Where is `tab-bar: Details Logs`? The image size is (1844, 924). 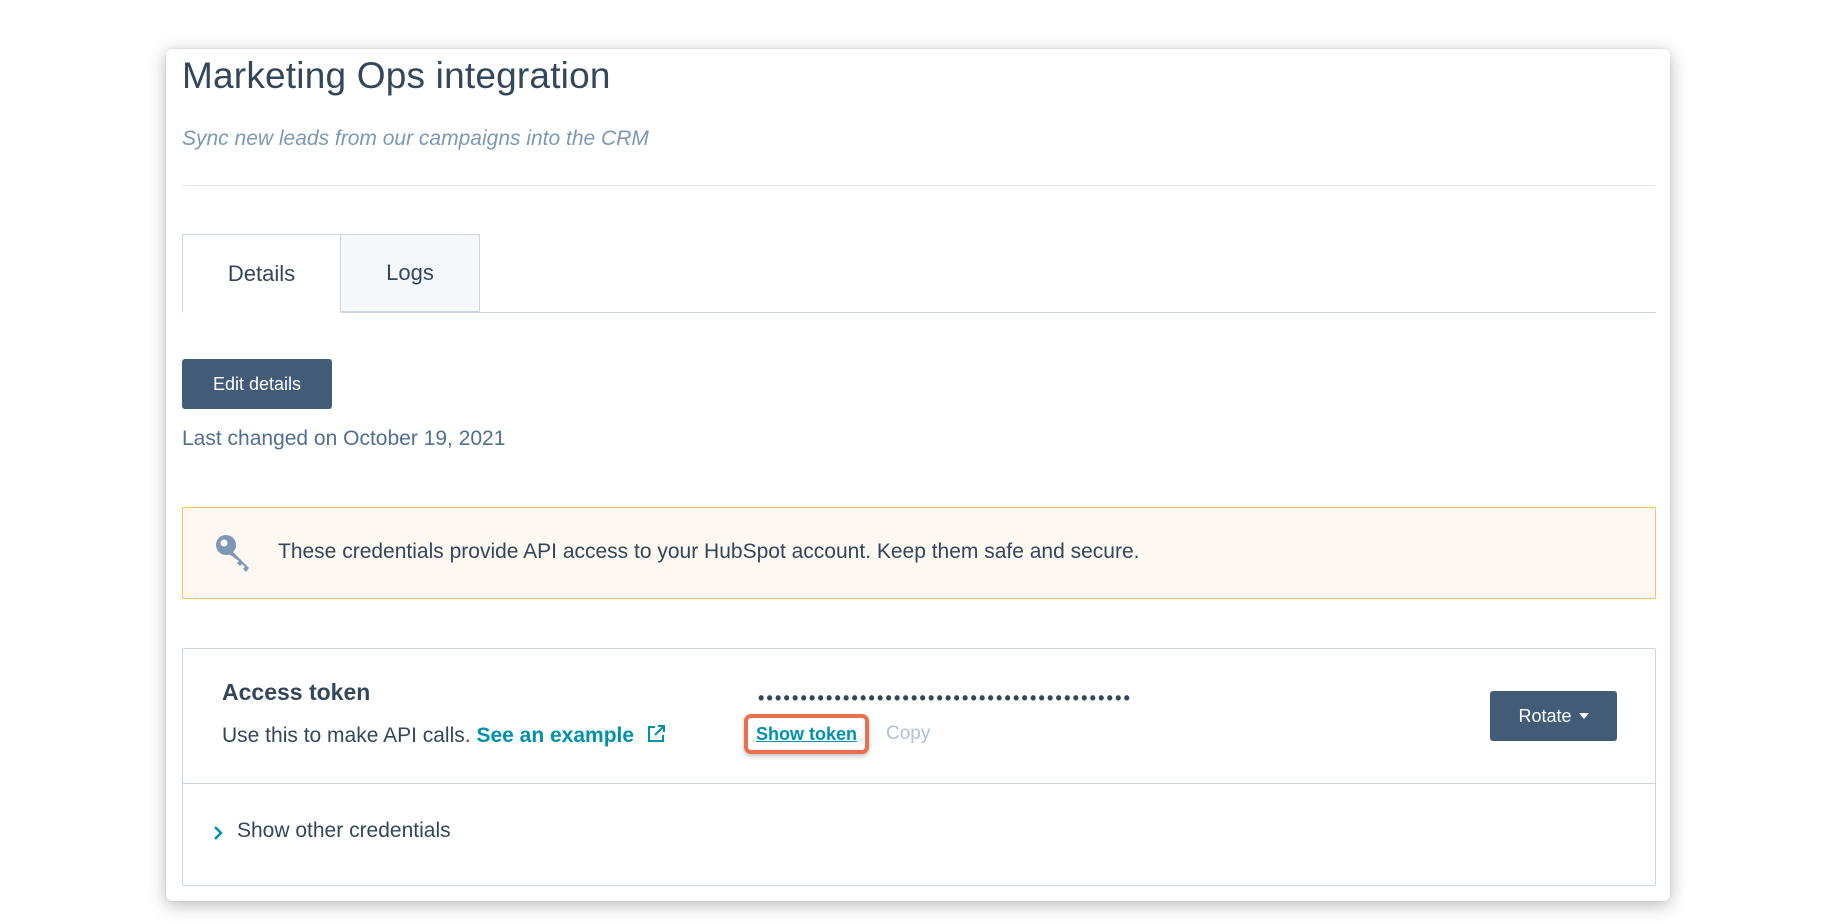 tab-bar: Details Logs is located at coordinates (919, 273).